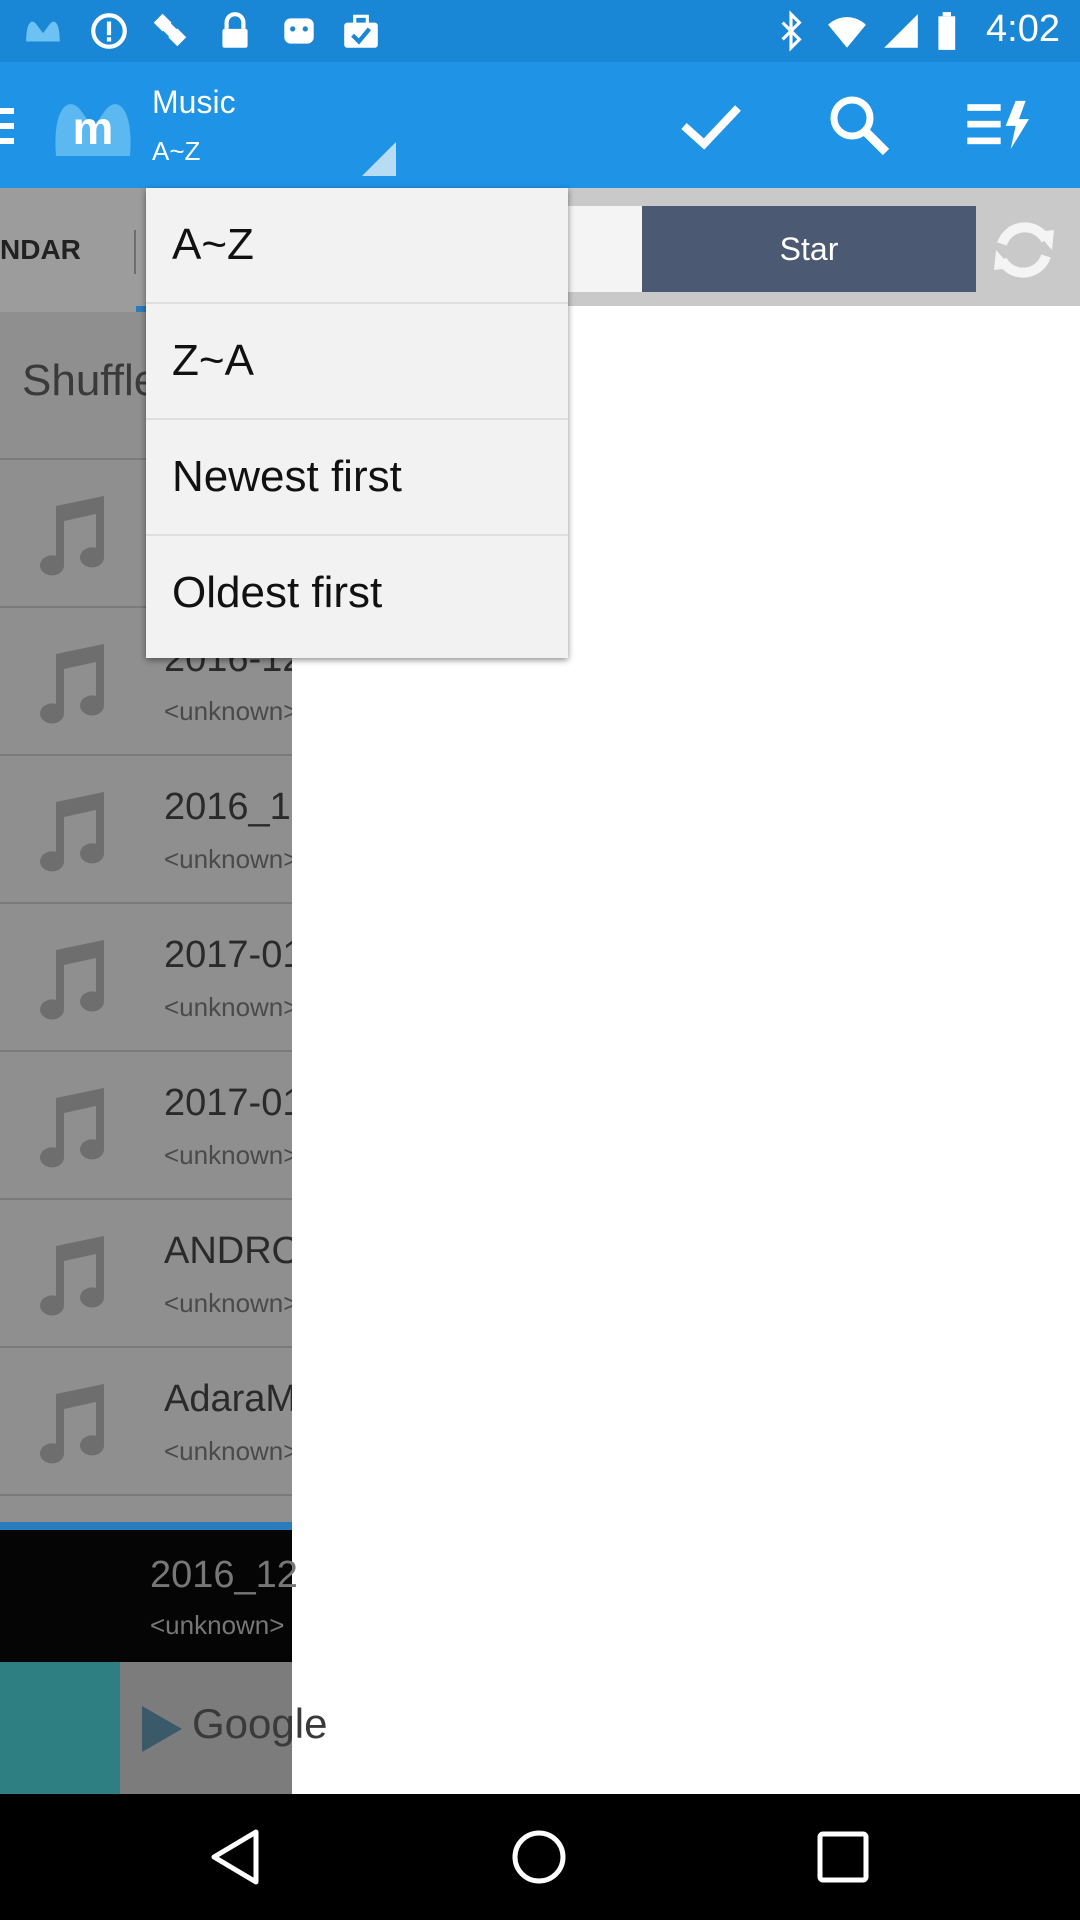  What do you see at coordinates (379, 159) in the screenshot?
I see `dropdown-triangle-icon` at bounding box center [379, 159].